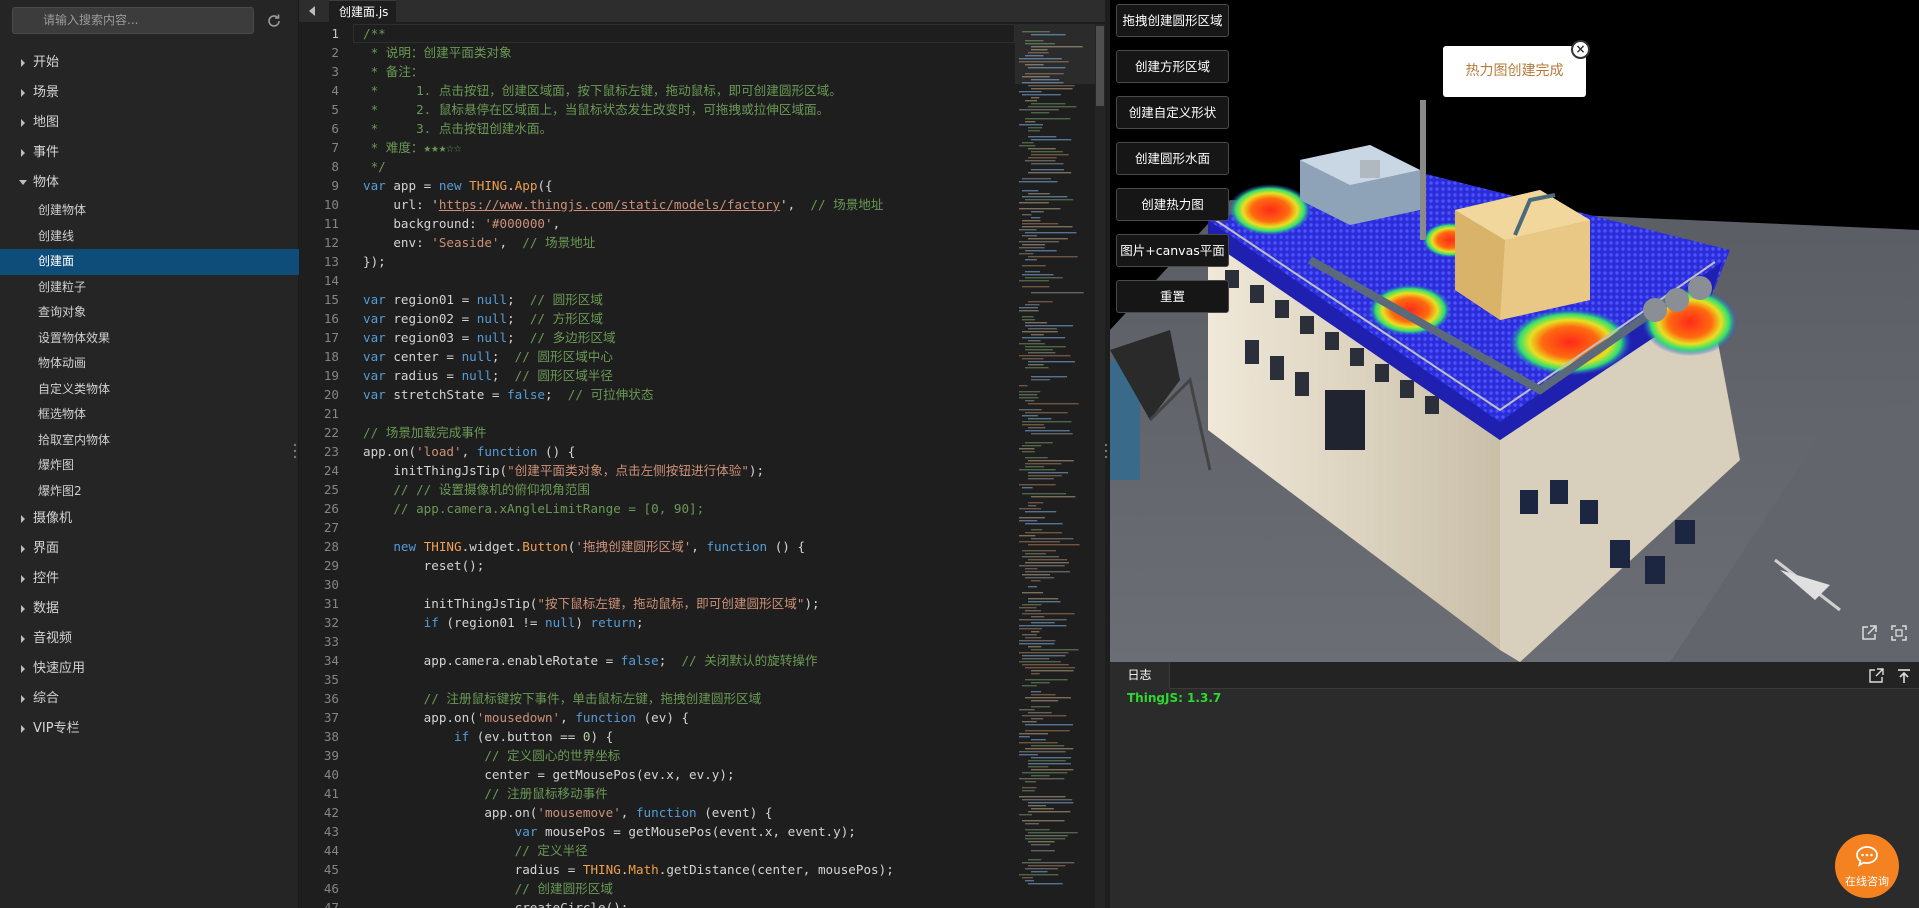 The image size is (1919, 908). What do you see at coordinates (149, 183) in the screenshot?
I see `sidebar-item: 物体` at bounding box center [149, 183].